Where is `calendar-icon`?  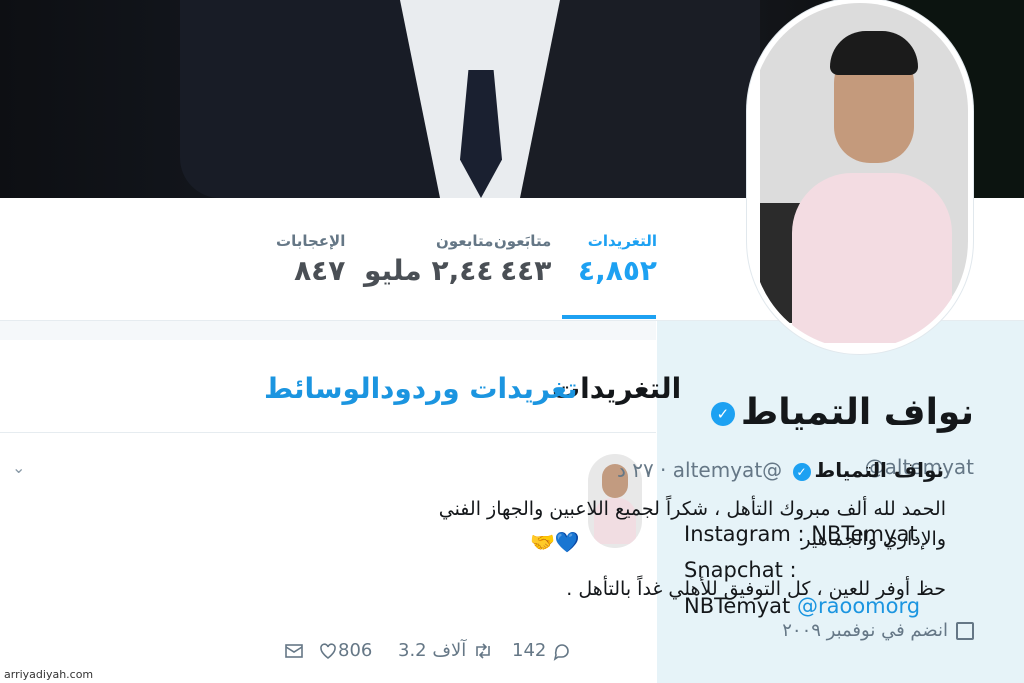
calendar-icon is located at coordinates (965, 631).